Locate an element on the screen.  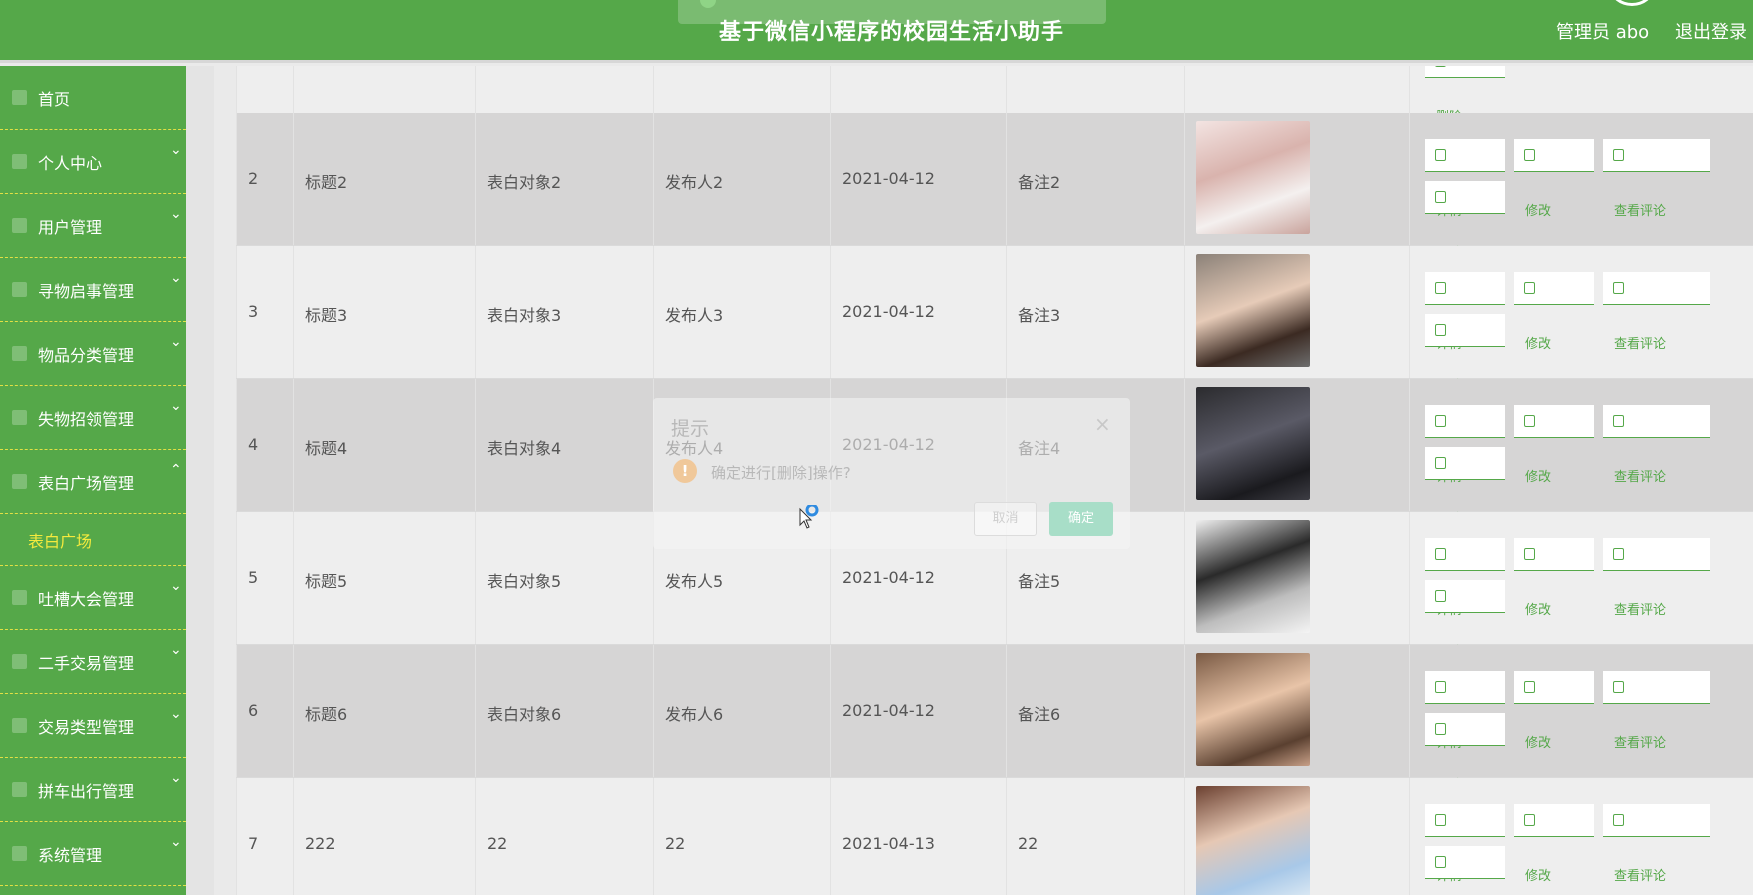
list-icon is located at coordinates (19, 417).